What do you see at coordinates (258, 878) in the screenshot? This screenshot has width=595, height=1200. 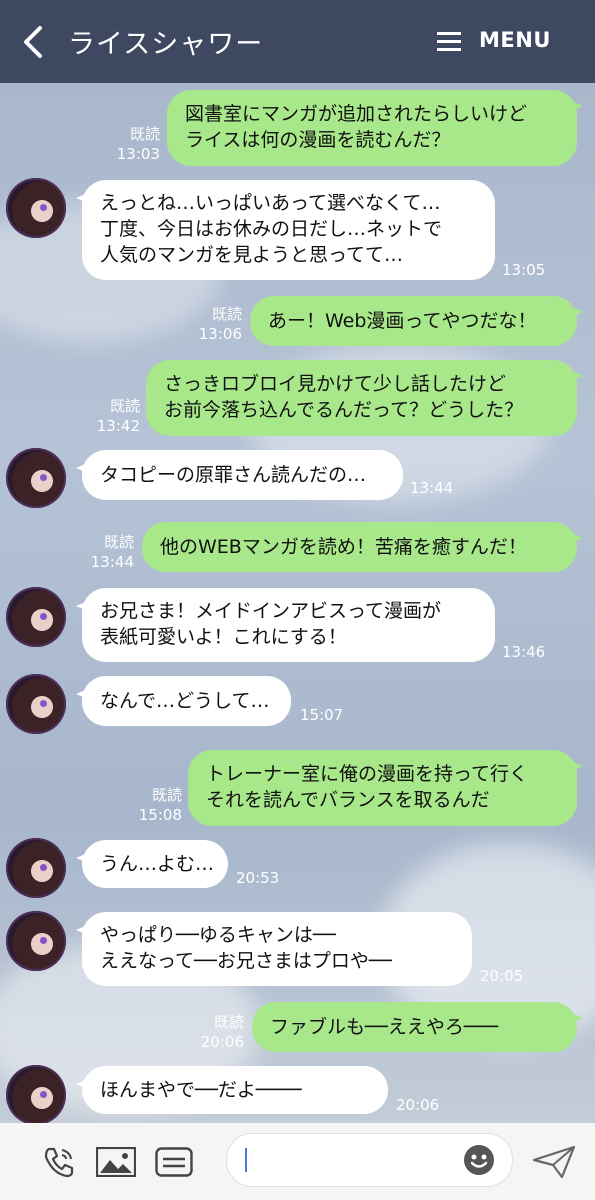 I see `message-time: 20:53` at bounding box center [258, 878].